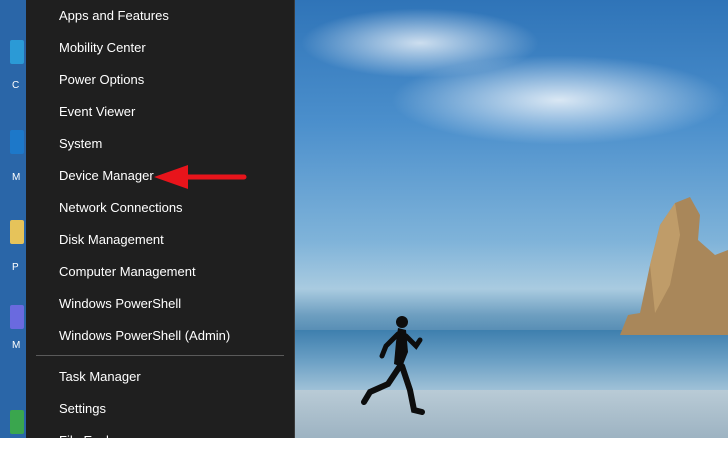 This screenshot has height=457, width=728. What do you see at coordinates (15, 267) in the screenshot?
I see `desktop-icon-label: P` at bounding box center [15, 267].